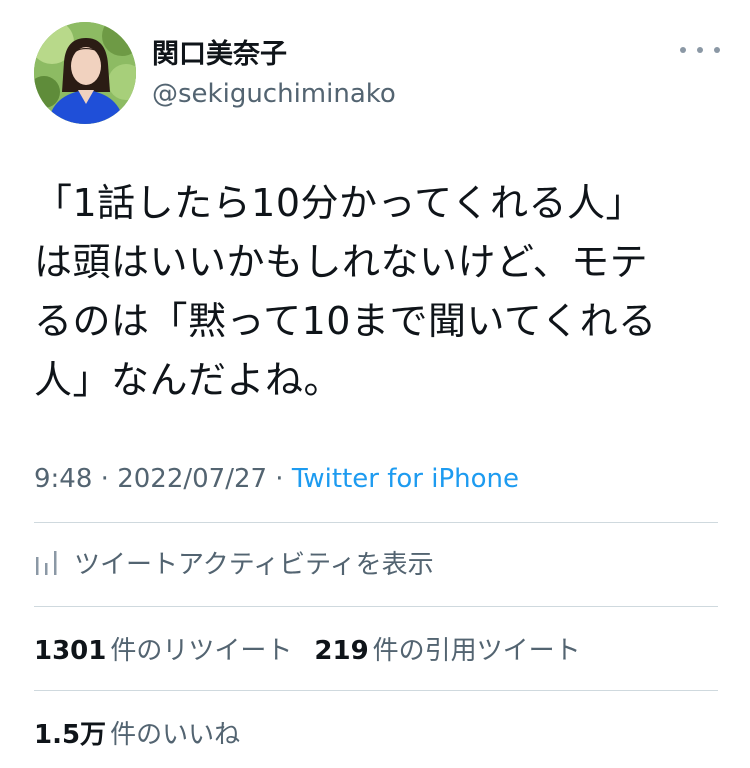 This screenshot has width=750, height=768. I want to click on quote-count: 219, so click(341, 650).